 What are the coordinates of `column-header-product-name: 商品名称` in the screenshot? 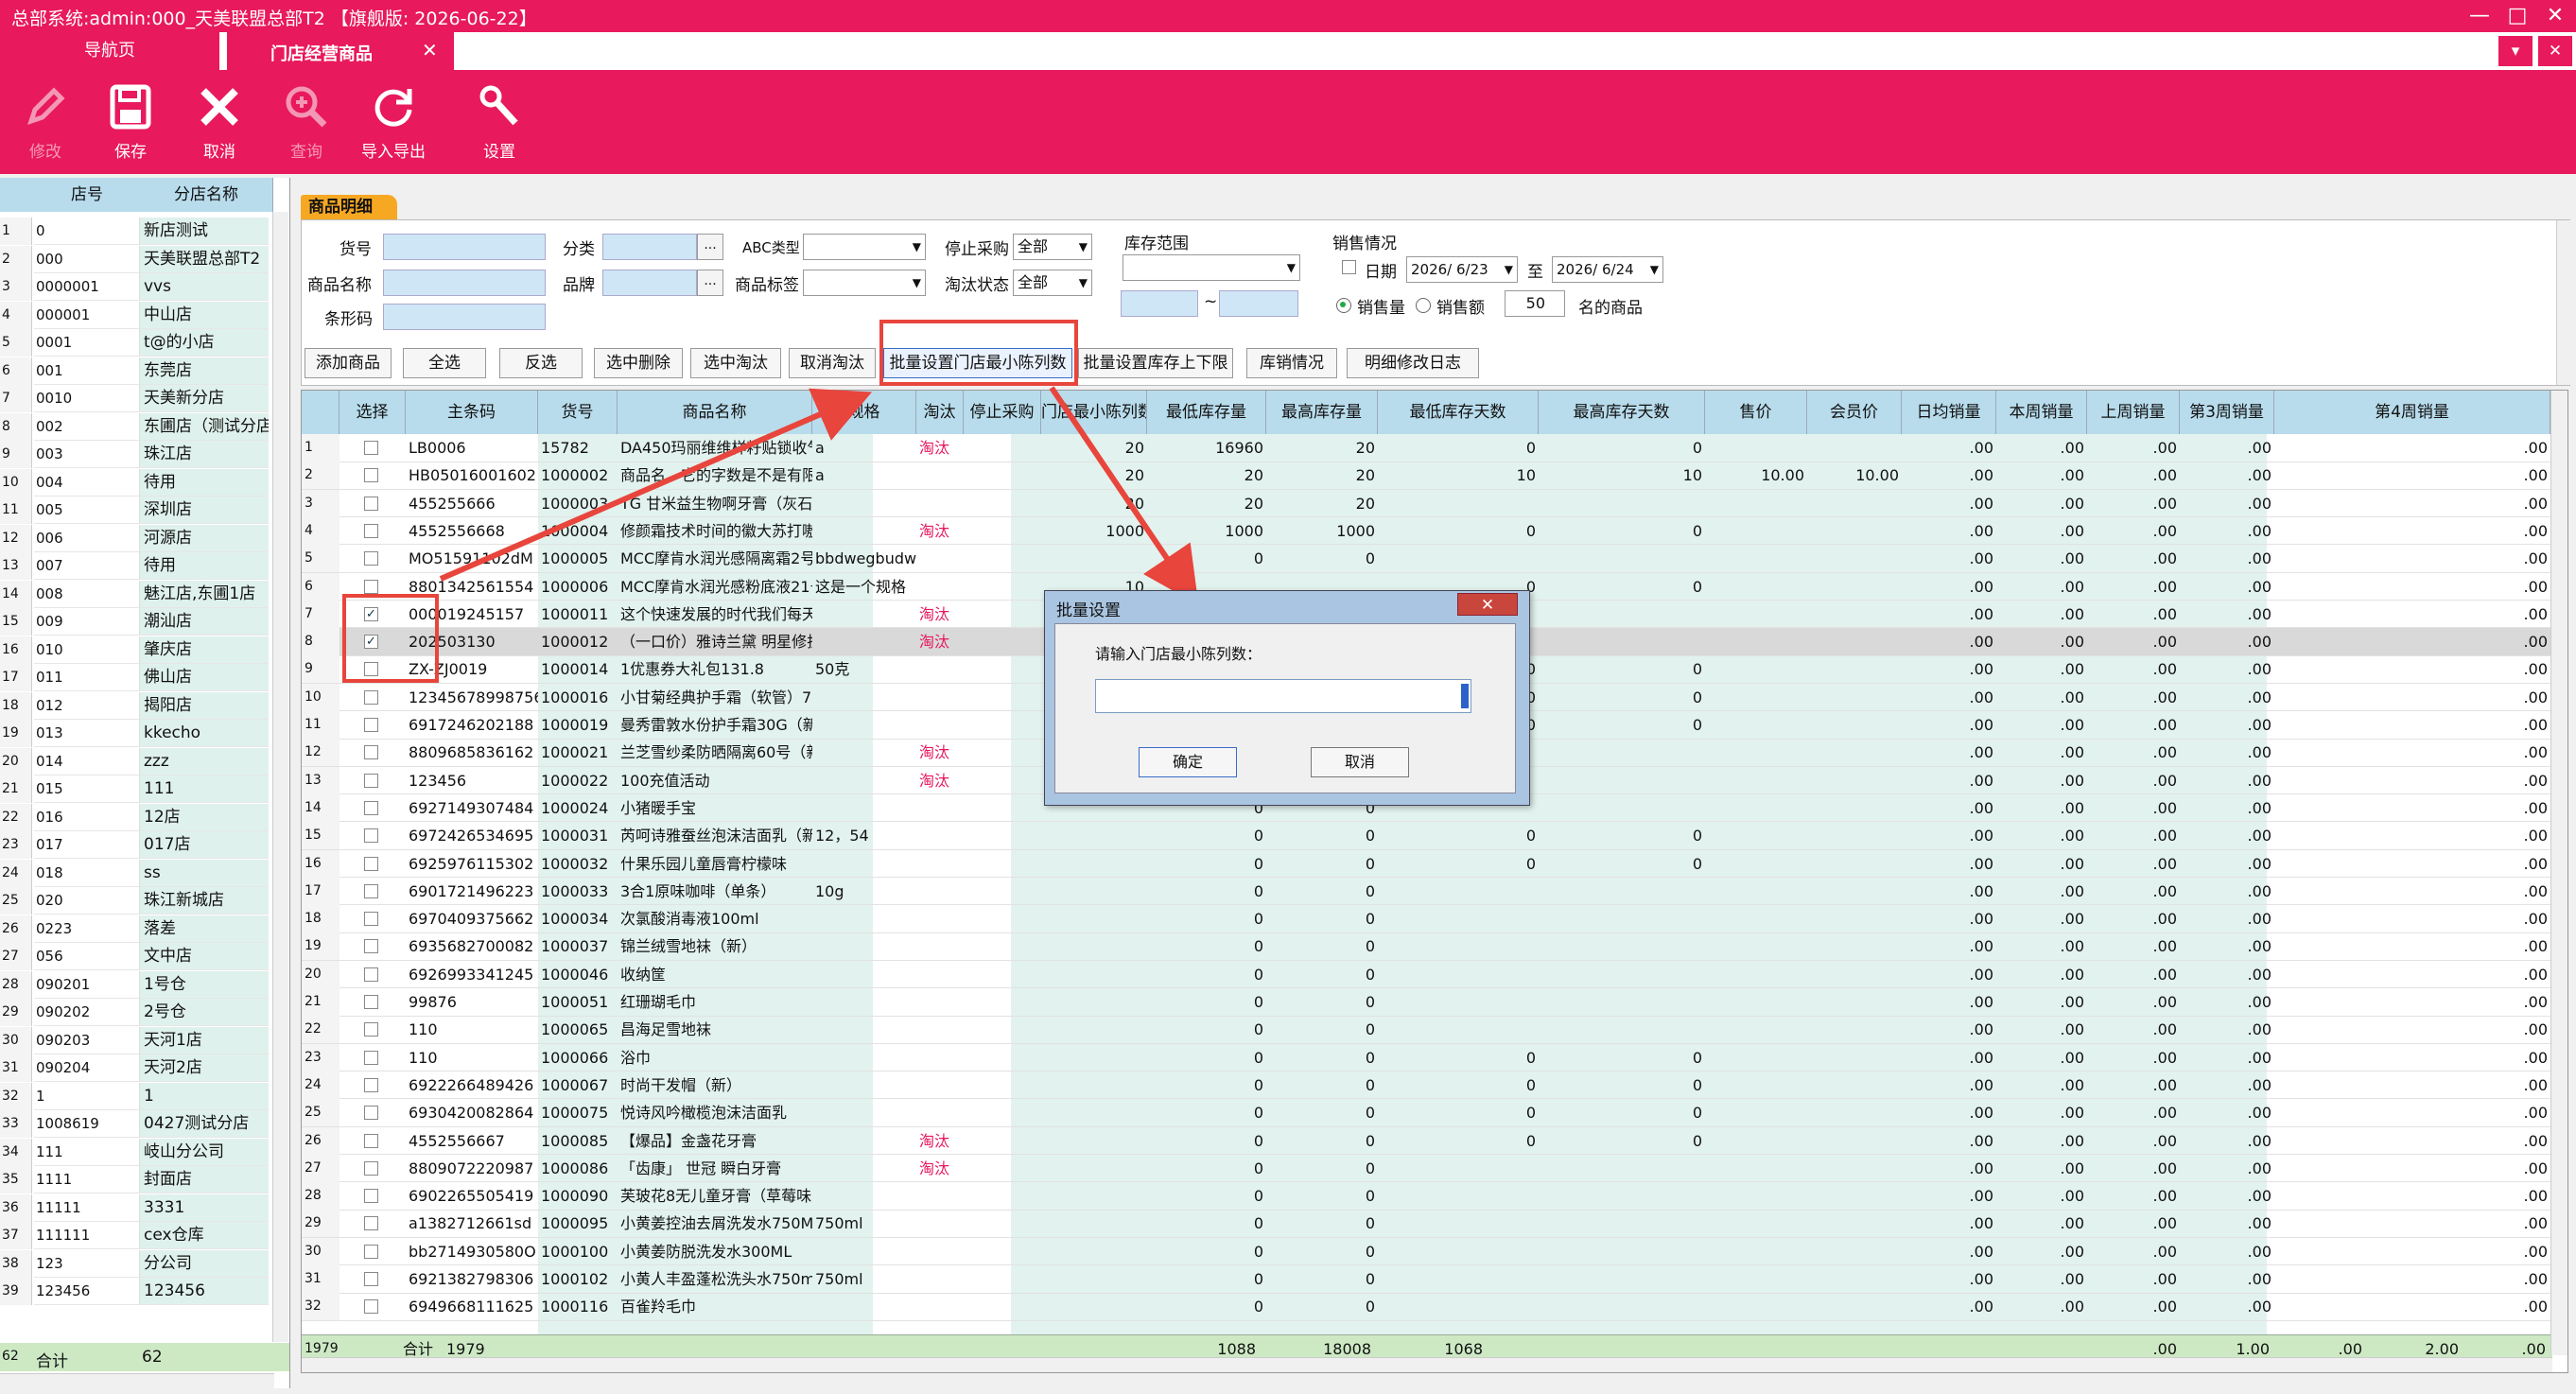 It's located at (715, 412).